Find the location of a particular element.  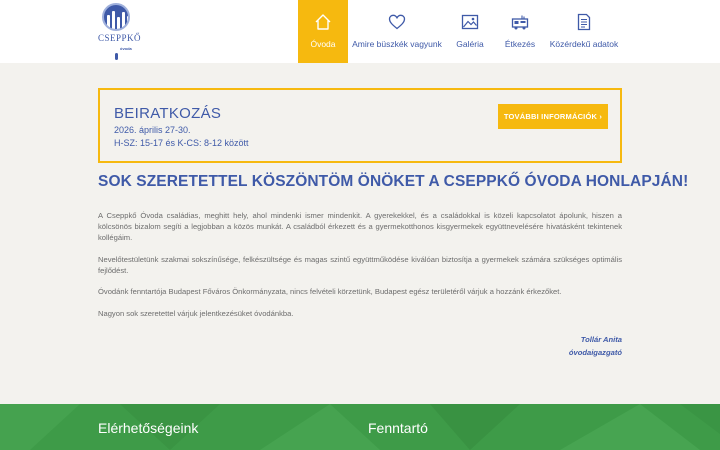

nav-item-galeria: Galéria is located at coordinates (470, 31).